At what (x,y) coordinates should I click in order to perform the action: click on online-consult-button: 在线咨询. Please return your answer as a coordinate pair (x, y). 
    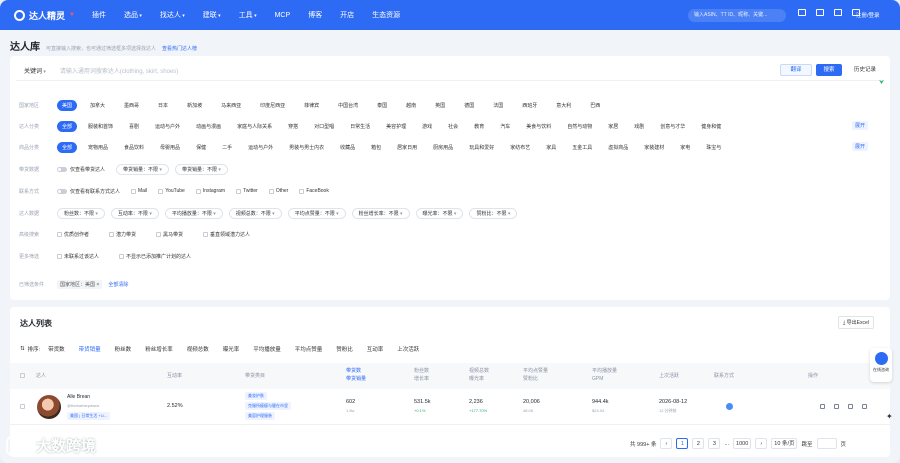
    Looking at the image, I should click on (881, 365).